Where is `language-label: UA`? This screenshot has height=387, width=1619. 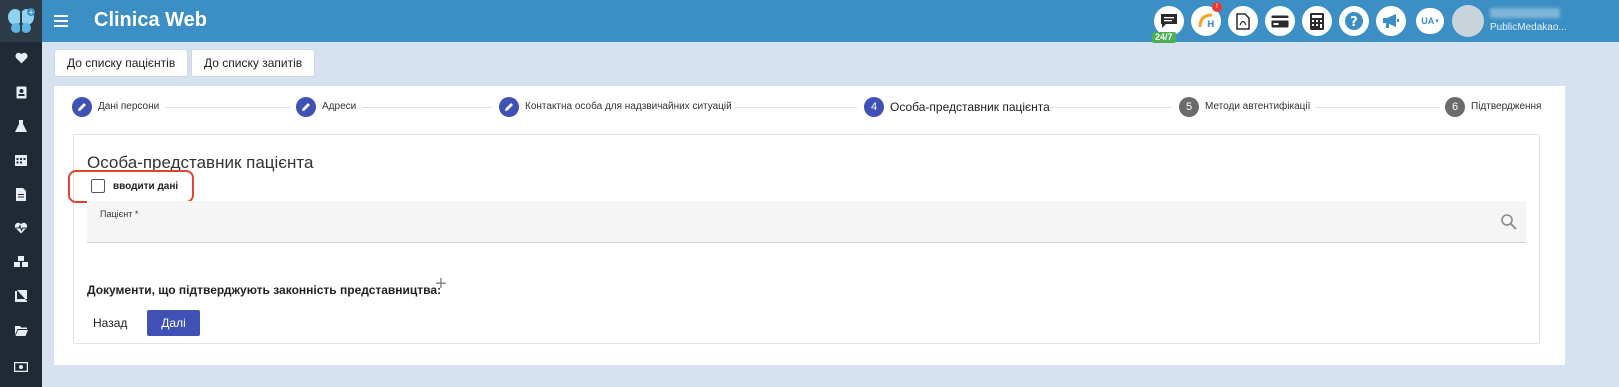 language-label: UA is located at coordinates (1428, 21).